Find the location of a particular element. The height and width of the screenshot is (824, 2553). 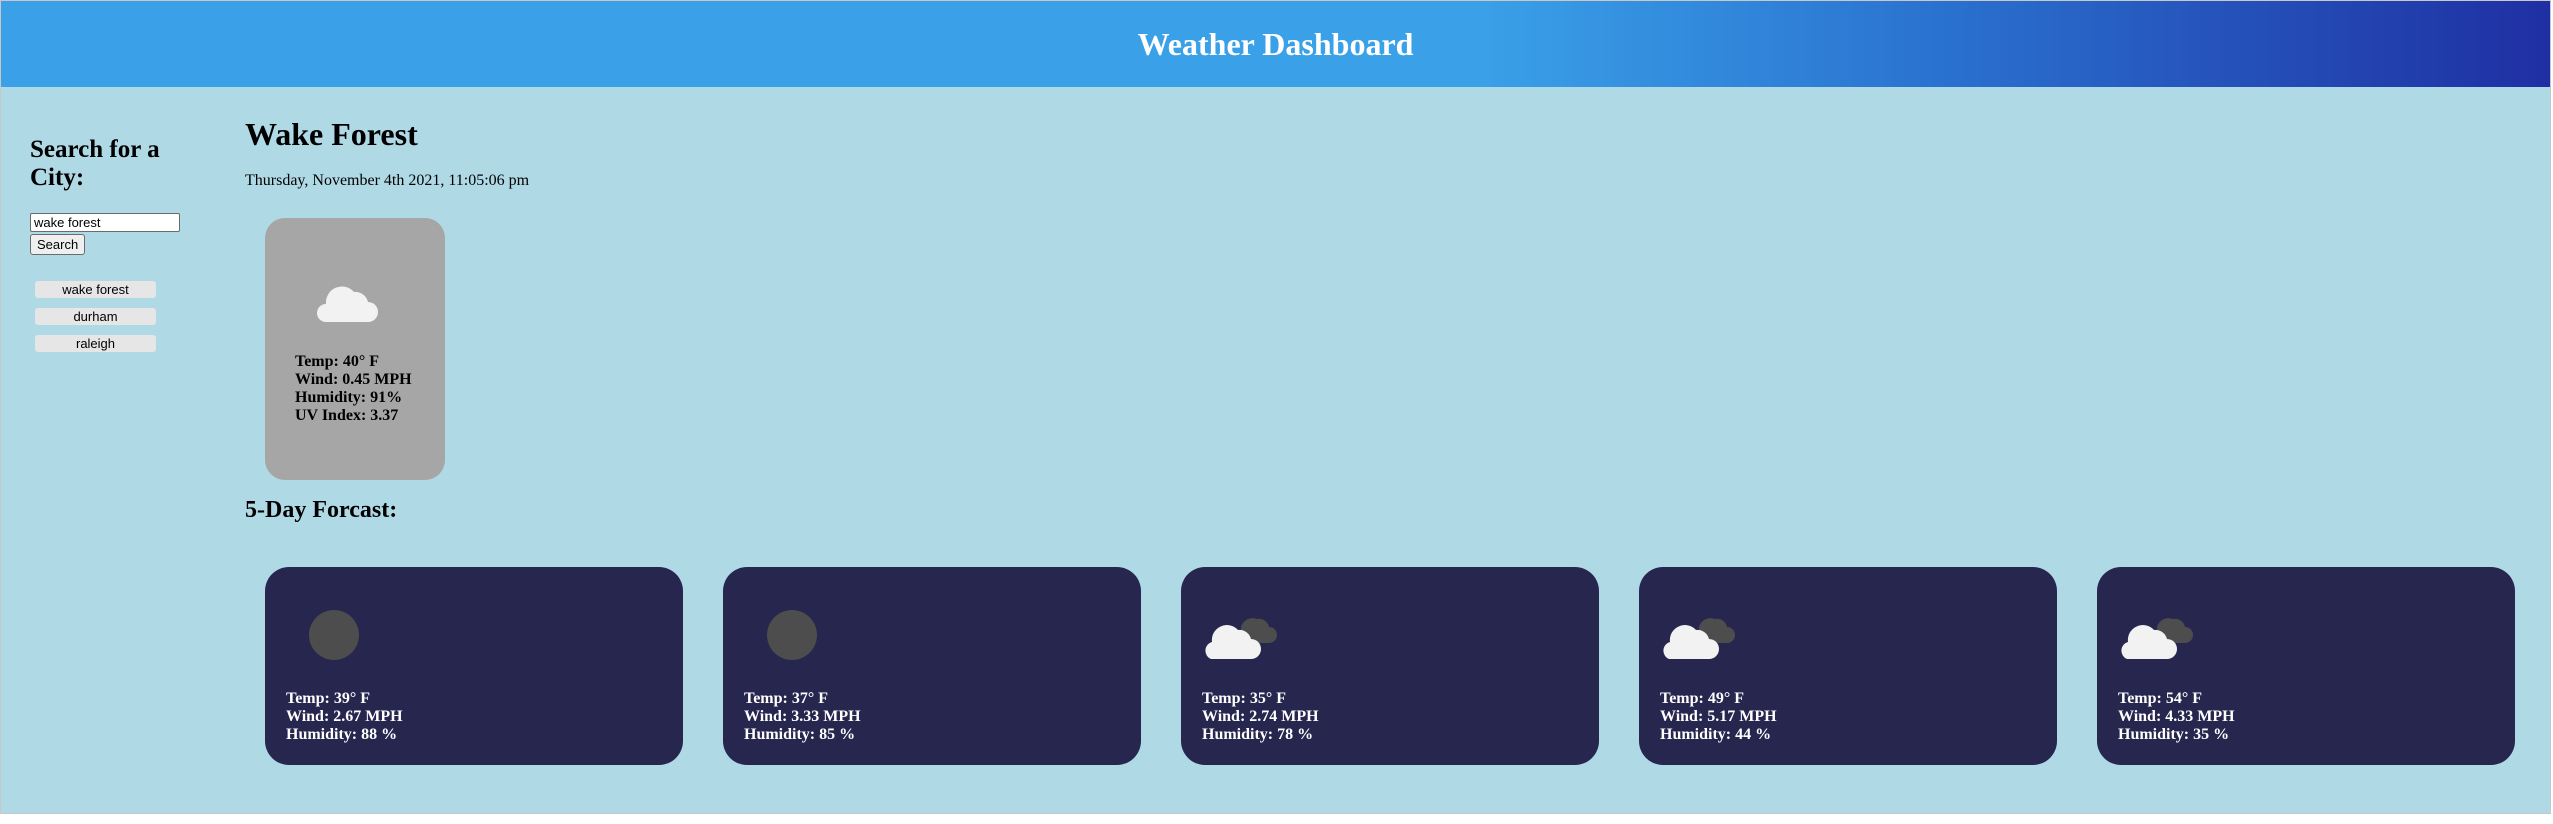

forecast-wind: Wind: 2.74 MPH is located at coordinates (1260, 716).